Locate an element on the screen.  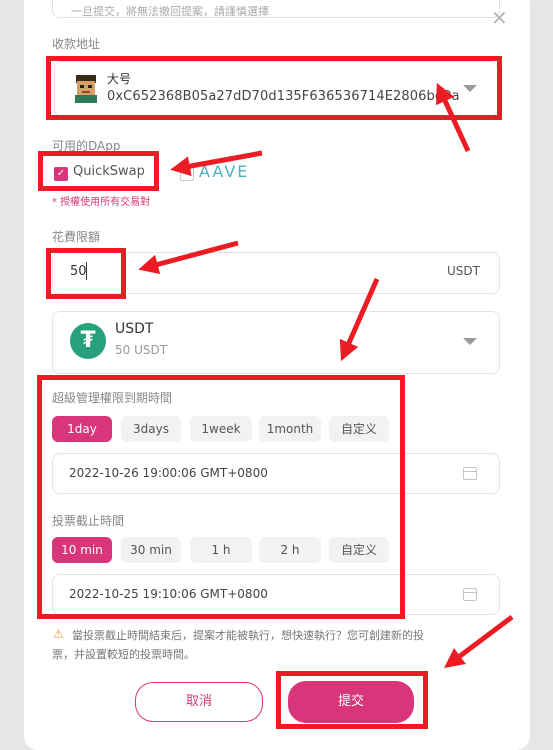
annotation-arrow-address is located at coordinates (453, 117).